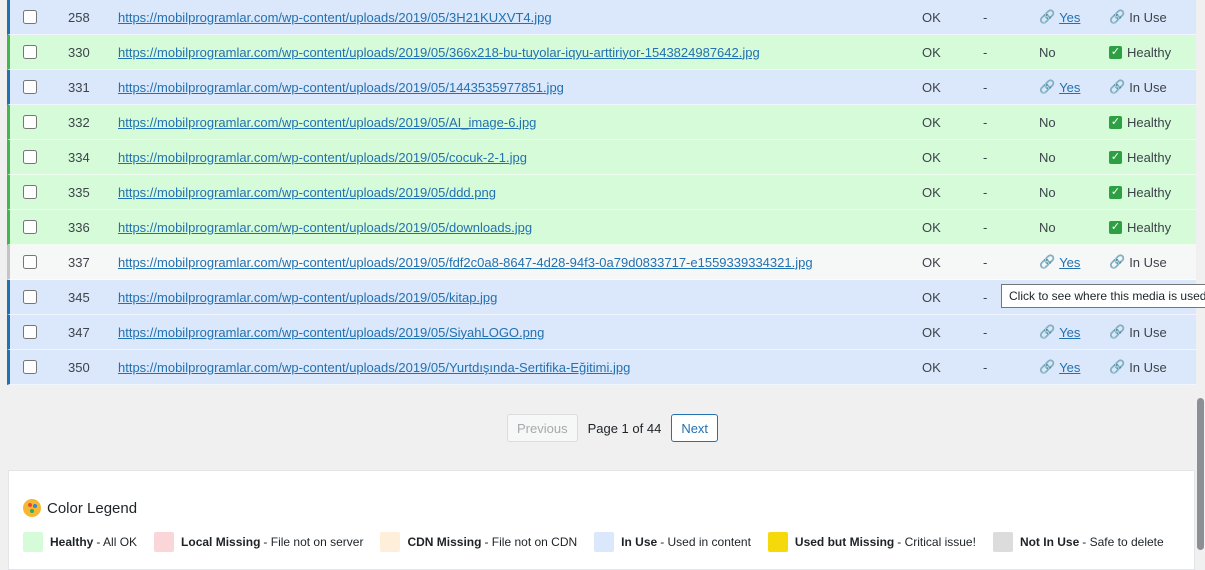 The width and height of the screenshot is (1205, 570). What do you see at coordinates (936, 542) in the screenshot?
I see `legend-item-desc: - Critical issue!` at bounding box center [936, 542].